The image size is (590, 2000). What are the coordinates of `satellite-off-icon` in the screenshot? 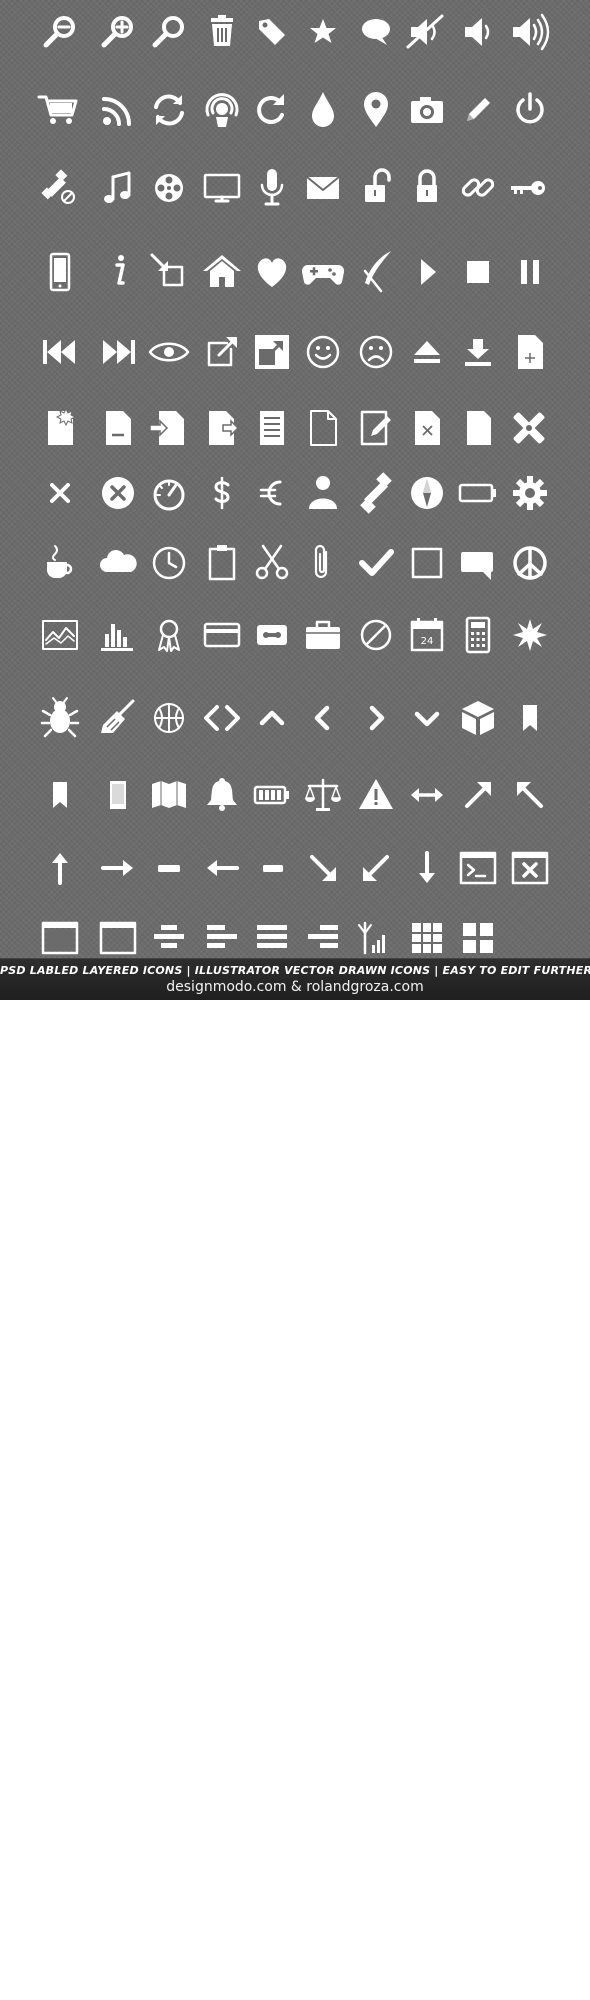 It's located at (60, 188).